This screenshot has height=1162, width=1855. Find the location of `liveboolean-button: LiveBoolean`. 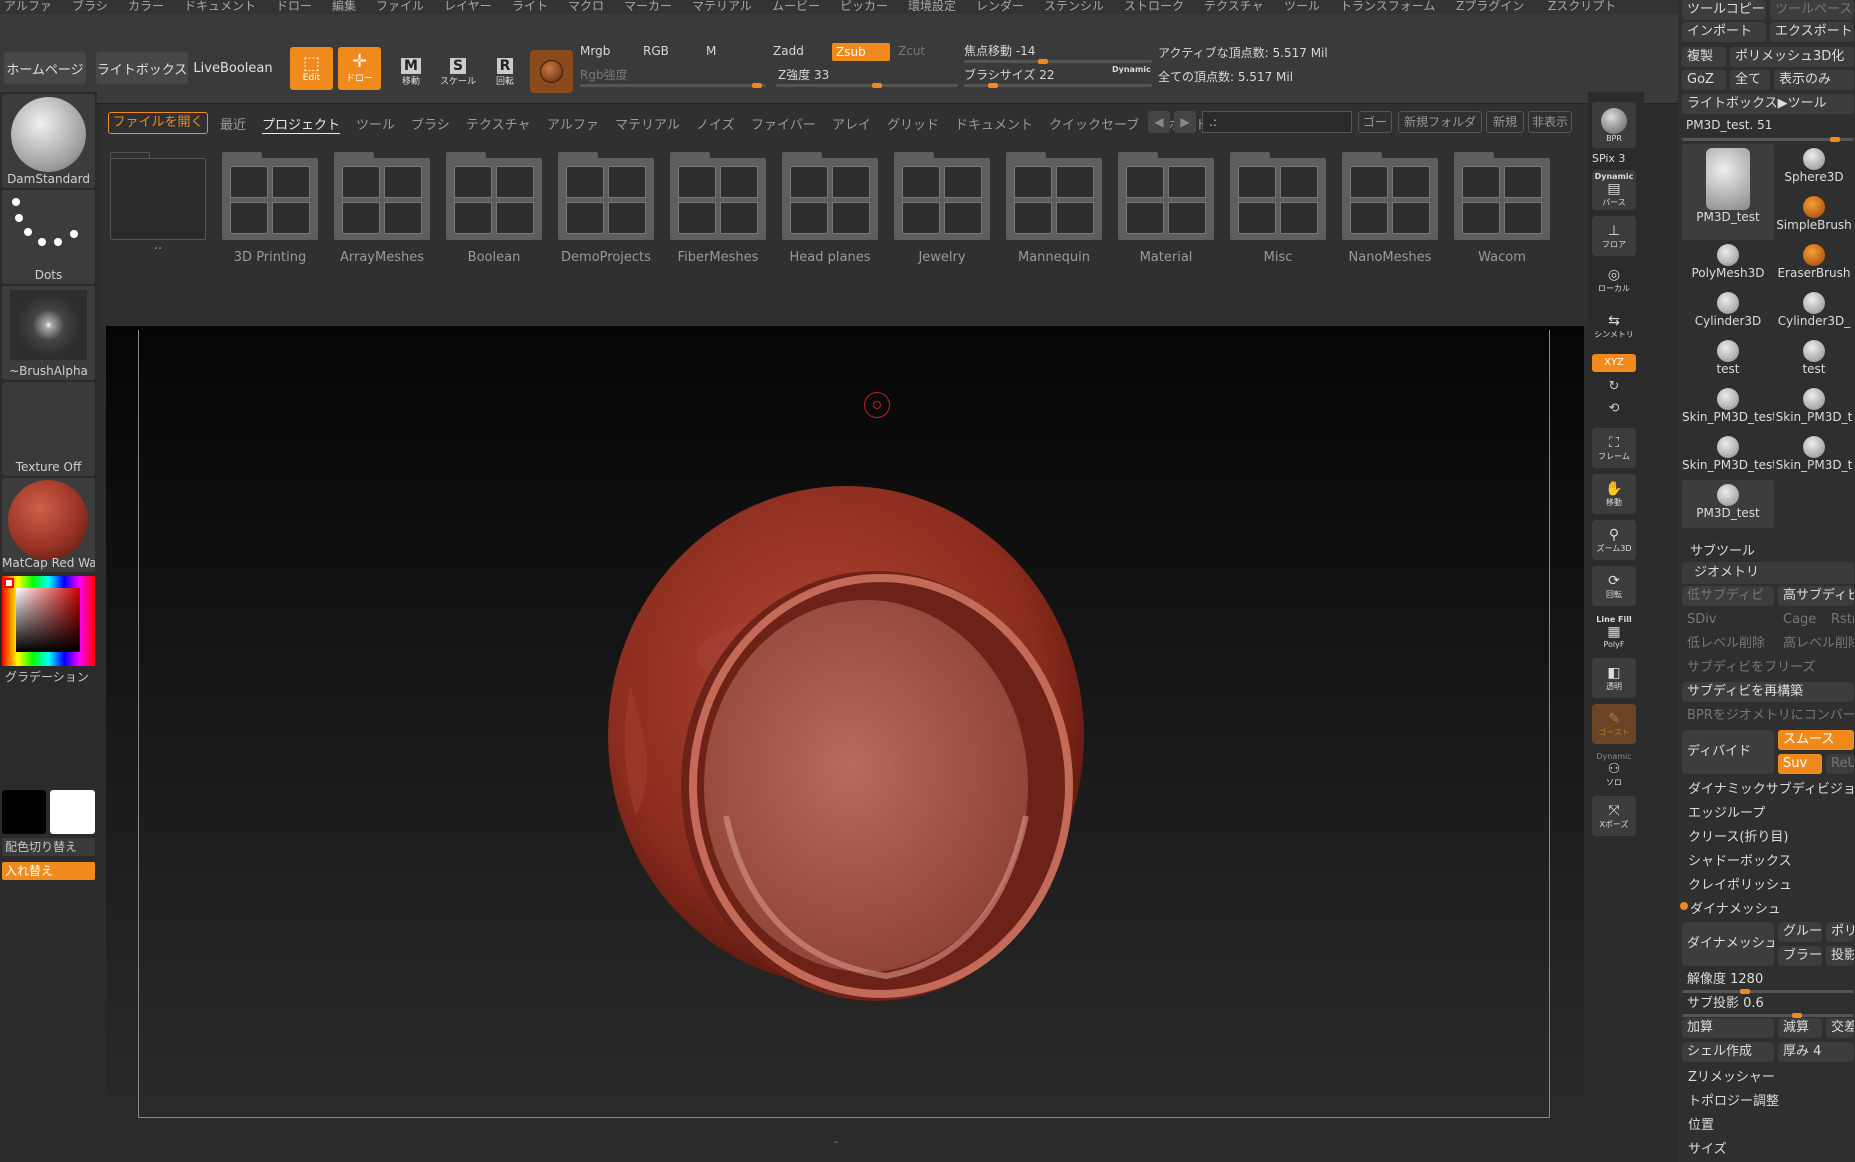

liveboolean-button: LiveBoolean is located at coordinates (233, 68).